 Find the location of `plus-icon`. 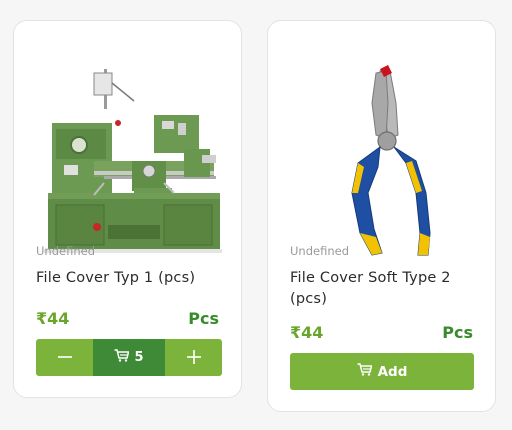

plus-icon is located at coordinates (193, 357).